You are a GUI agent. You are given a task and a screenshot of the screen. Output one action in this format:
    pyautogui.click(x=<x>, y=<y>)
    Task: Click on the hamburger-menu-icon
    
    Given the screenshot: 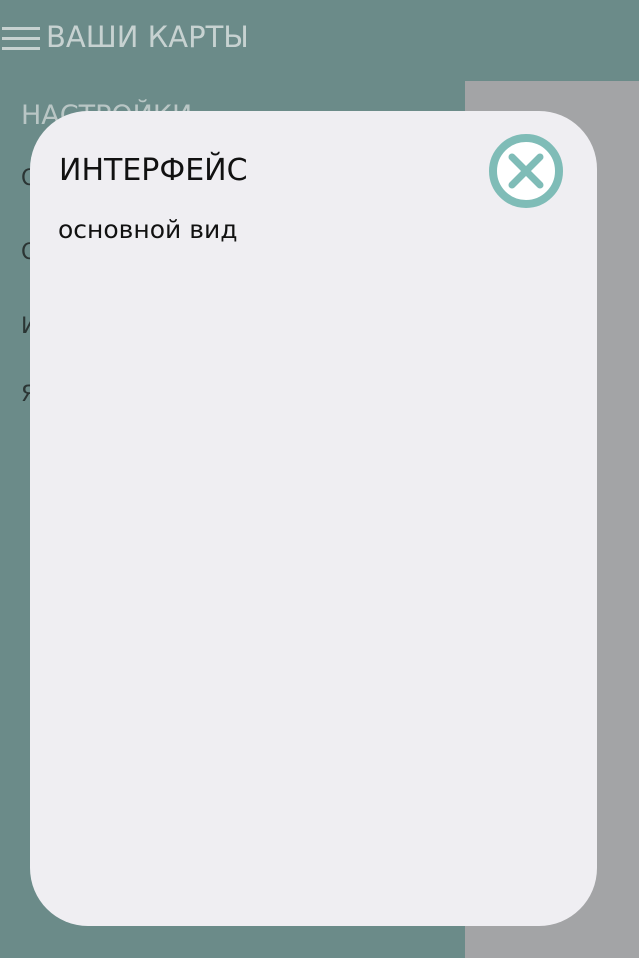 What is the action you would take?
    pyautogui.click(x=21, y=39)
    